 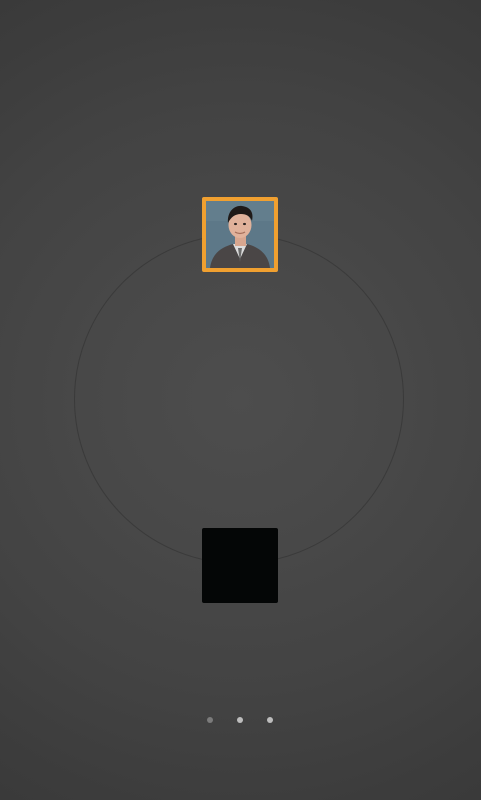 I want to click on empty-contact-tile, so click(x=240, y=565).